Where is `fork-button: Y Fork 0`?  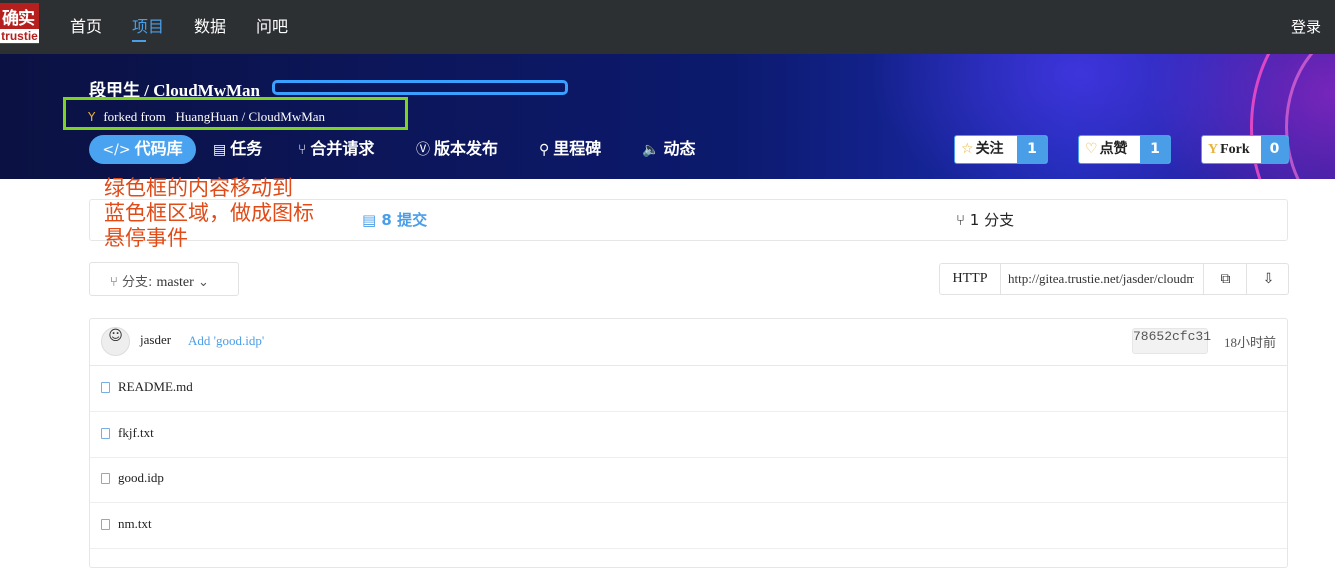
fork-button: Y Fork 0 is located at coordinates (1245, 149).